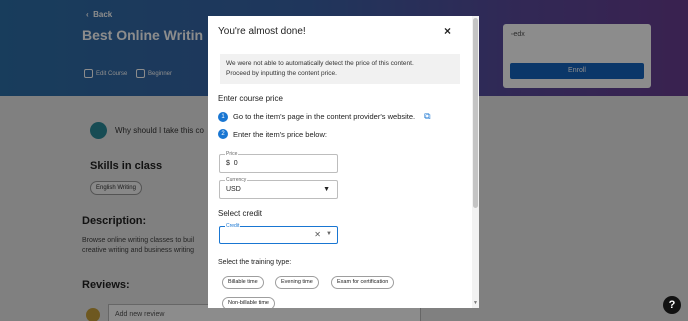 The height and width of the screenshot is (321, 688). I want to click on scrollbar-thumb, so click(475, 113).